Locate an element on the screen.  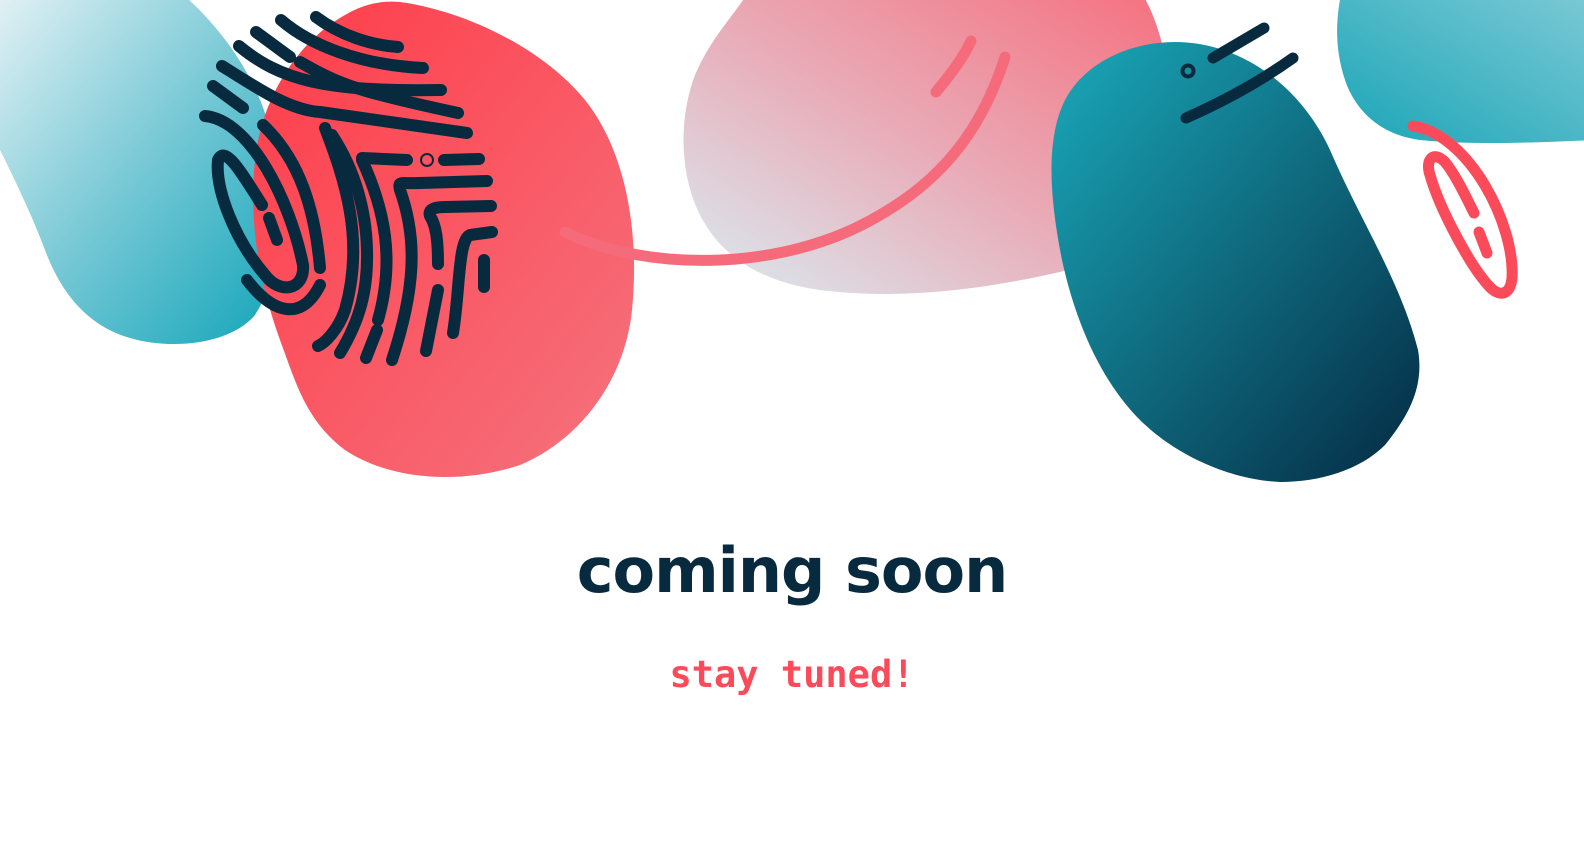
tagline: stay tuned! is located at coordinates (792, 674).